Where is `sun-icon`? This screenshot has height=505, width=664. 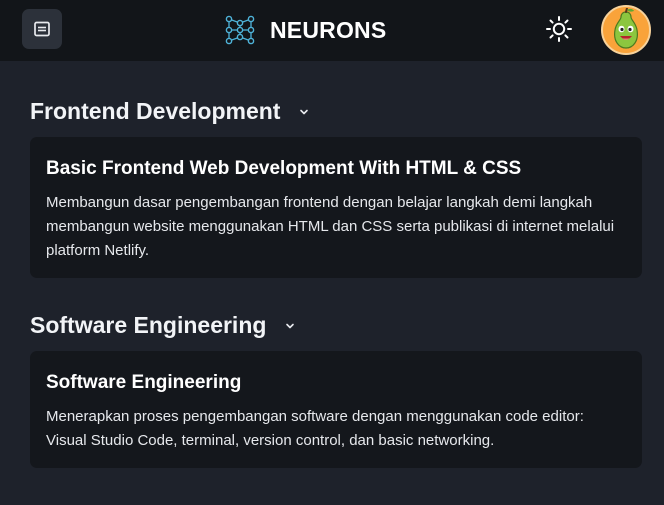 sun-icon is located at coordinates (559, 29).